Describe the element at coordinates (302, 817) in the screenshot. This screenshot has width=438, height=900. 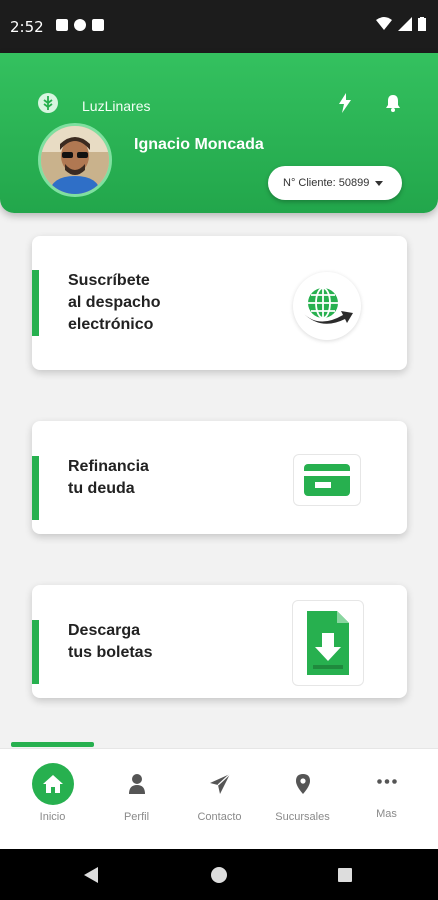
I see `nav-label: Sucursales` at that location.